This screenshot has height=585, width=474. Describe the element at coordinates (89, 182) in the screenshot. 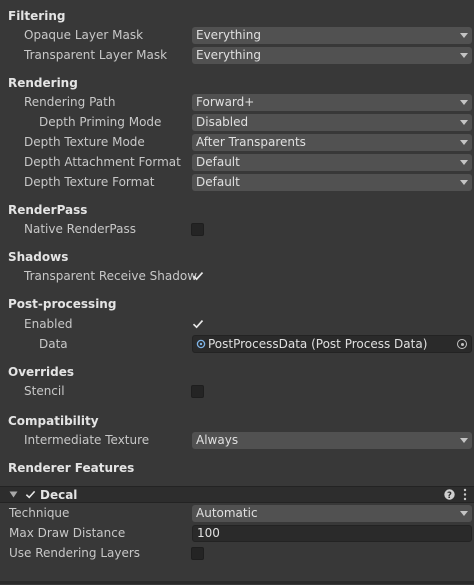

I see `depth-texture-format-label: Depth Texture Format` at that location.